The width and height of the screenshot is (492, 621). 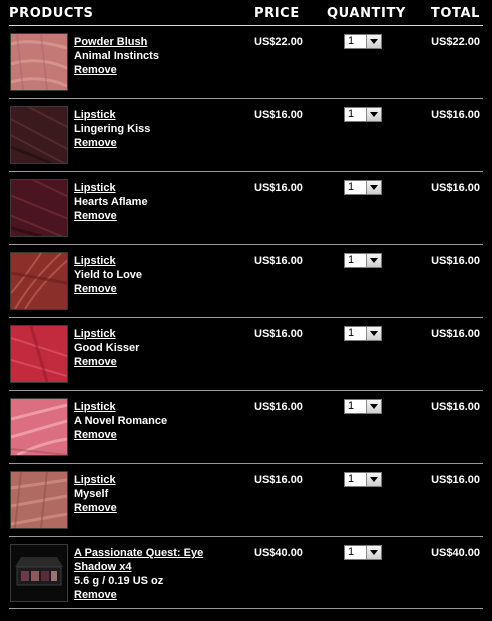 I want to click on unit-price: US$22.00, so click(x=278, y=42).